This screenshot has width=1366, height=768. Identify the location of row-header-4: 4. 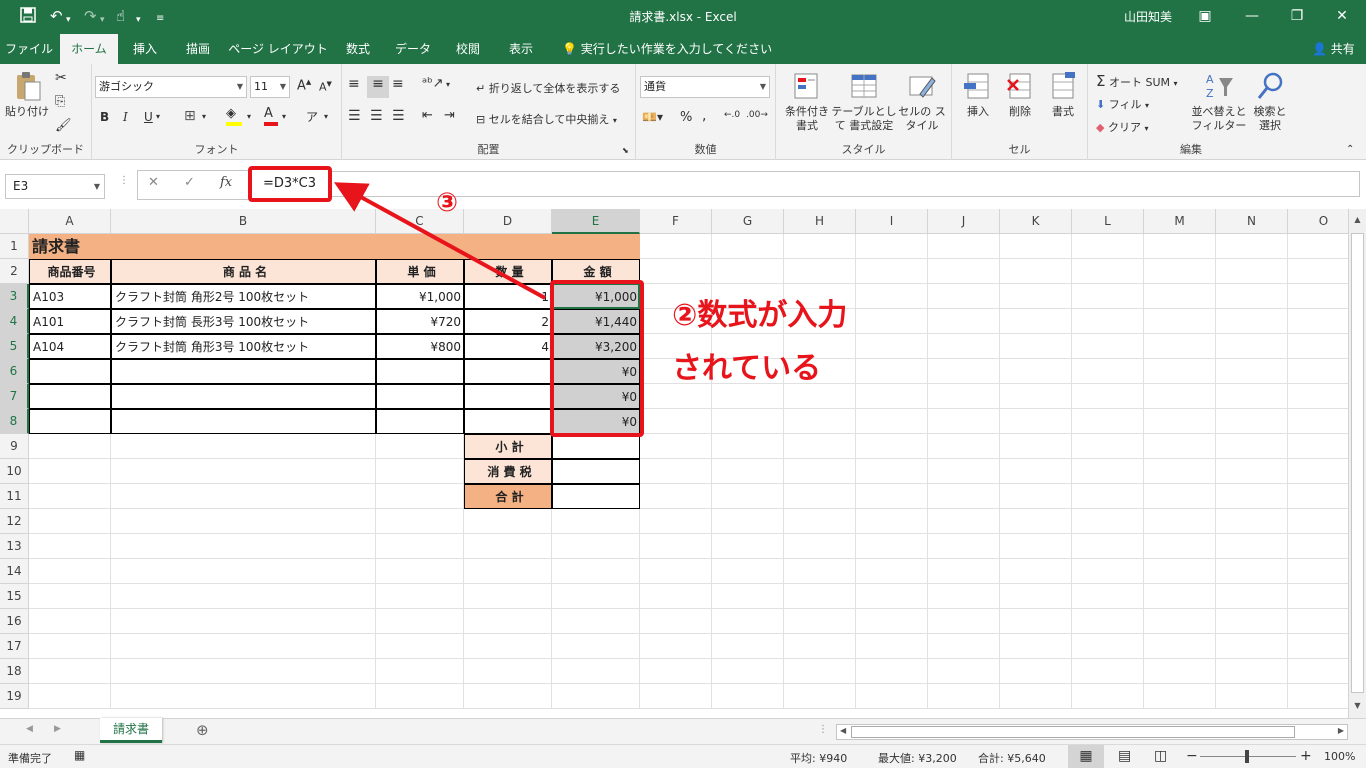
(14, 321).